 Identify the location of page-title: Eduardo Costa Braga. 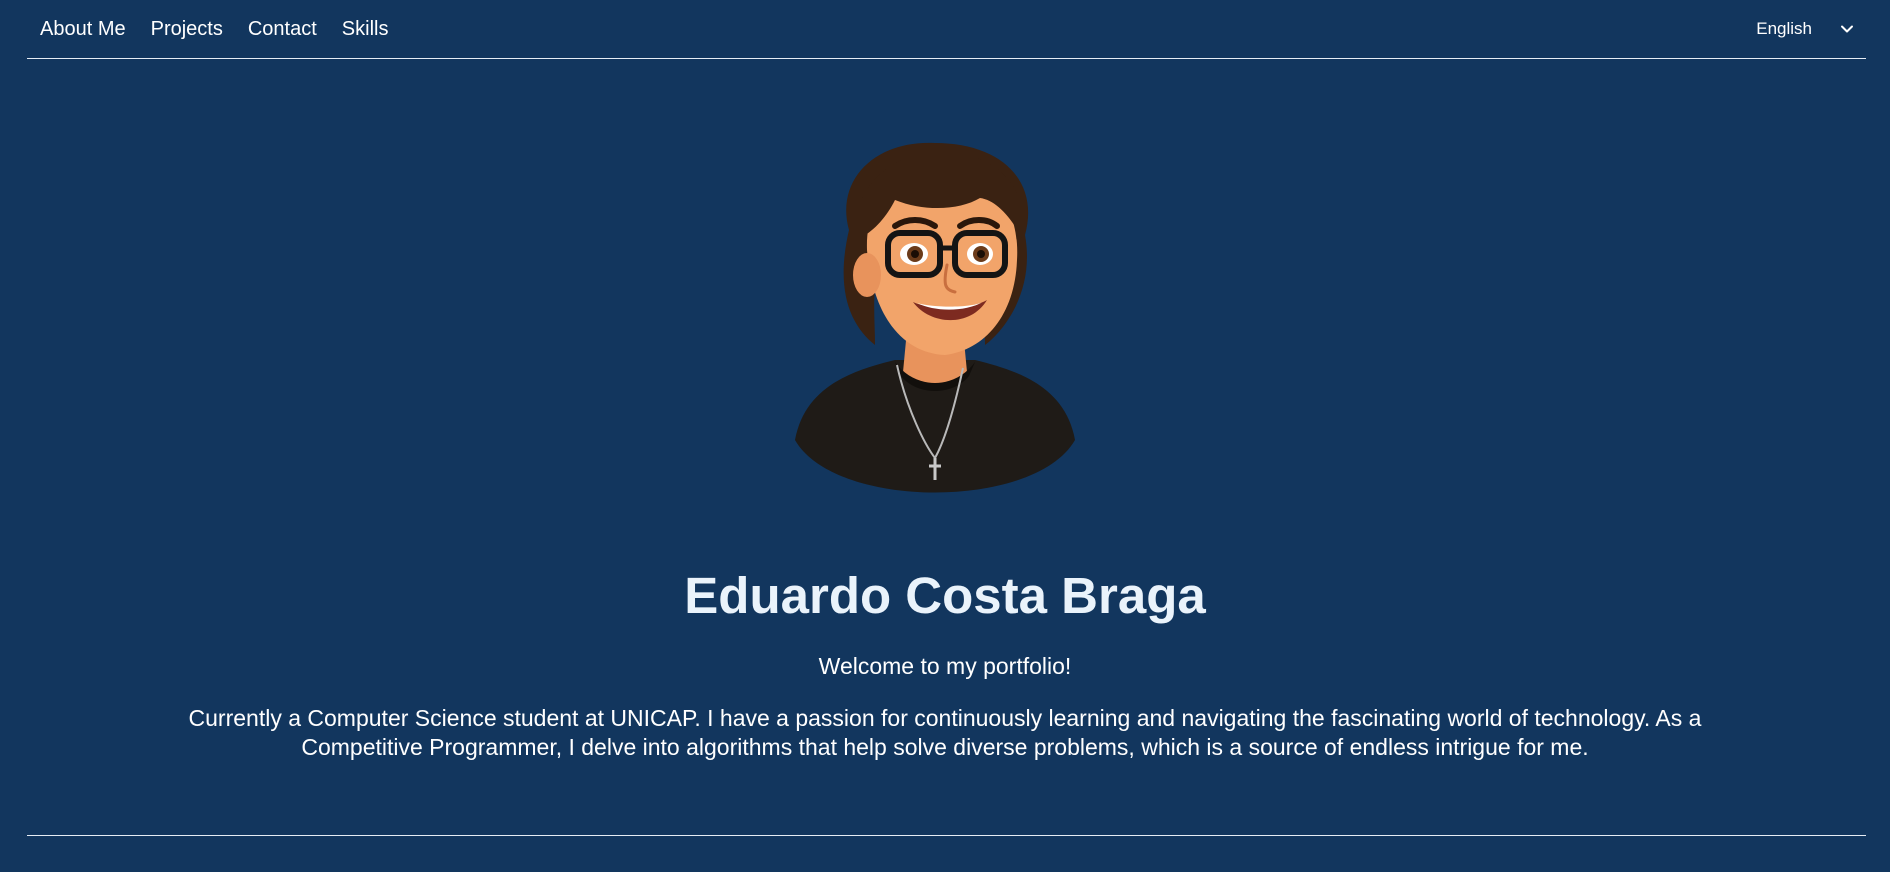
(945, 595).